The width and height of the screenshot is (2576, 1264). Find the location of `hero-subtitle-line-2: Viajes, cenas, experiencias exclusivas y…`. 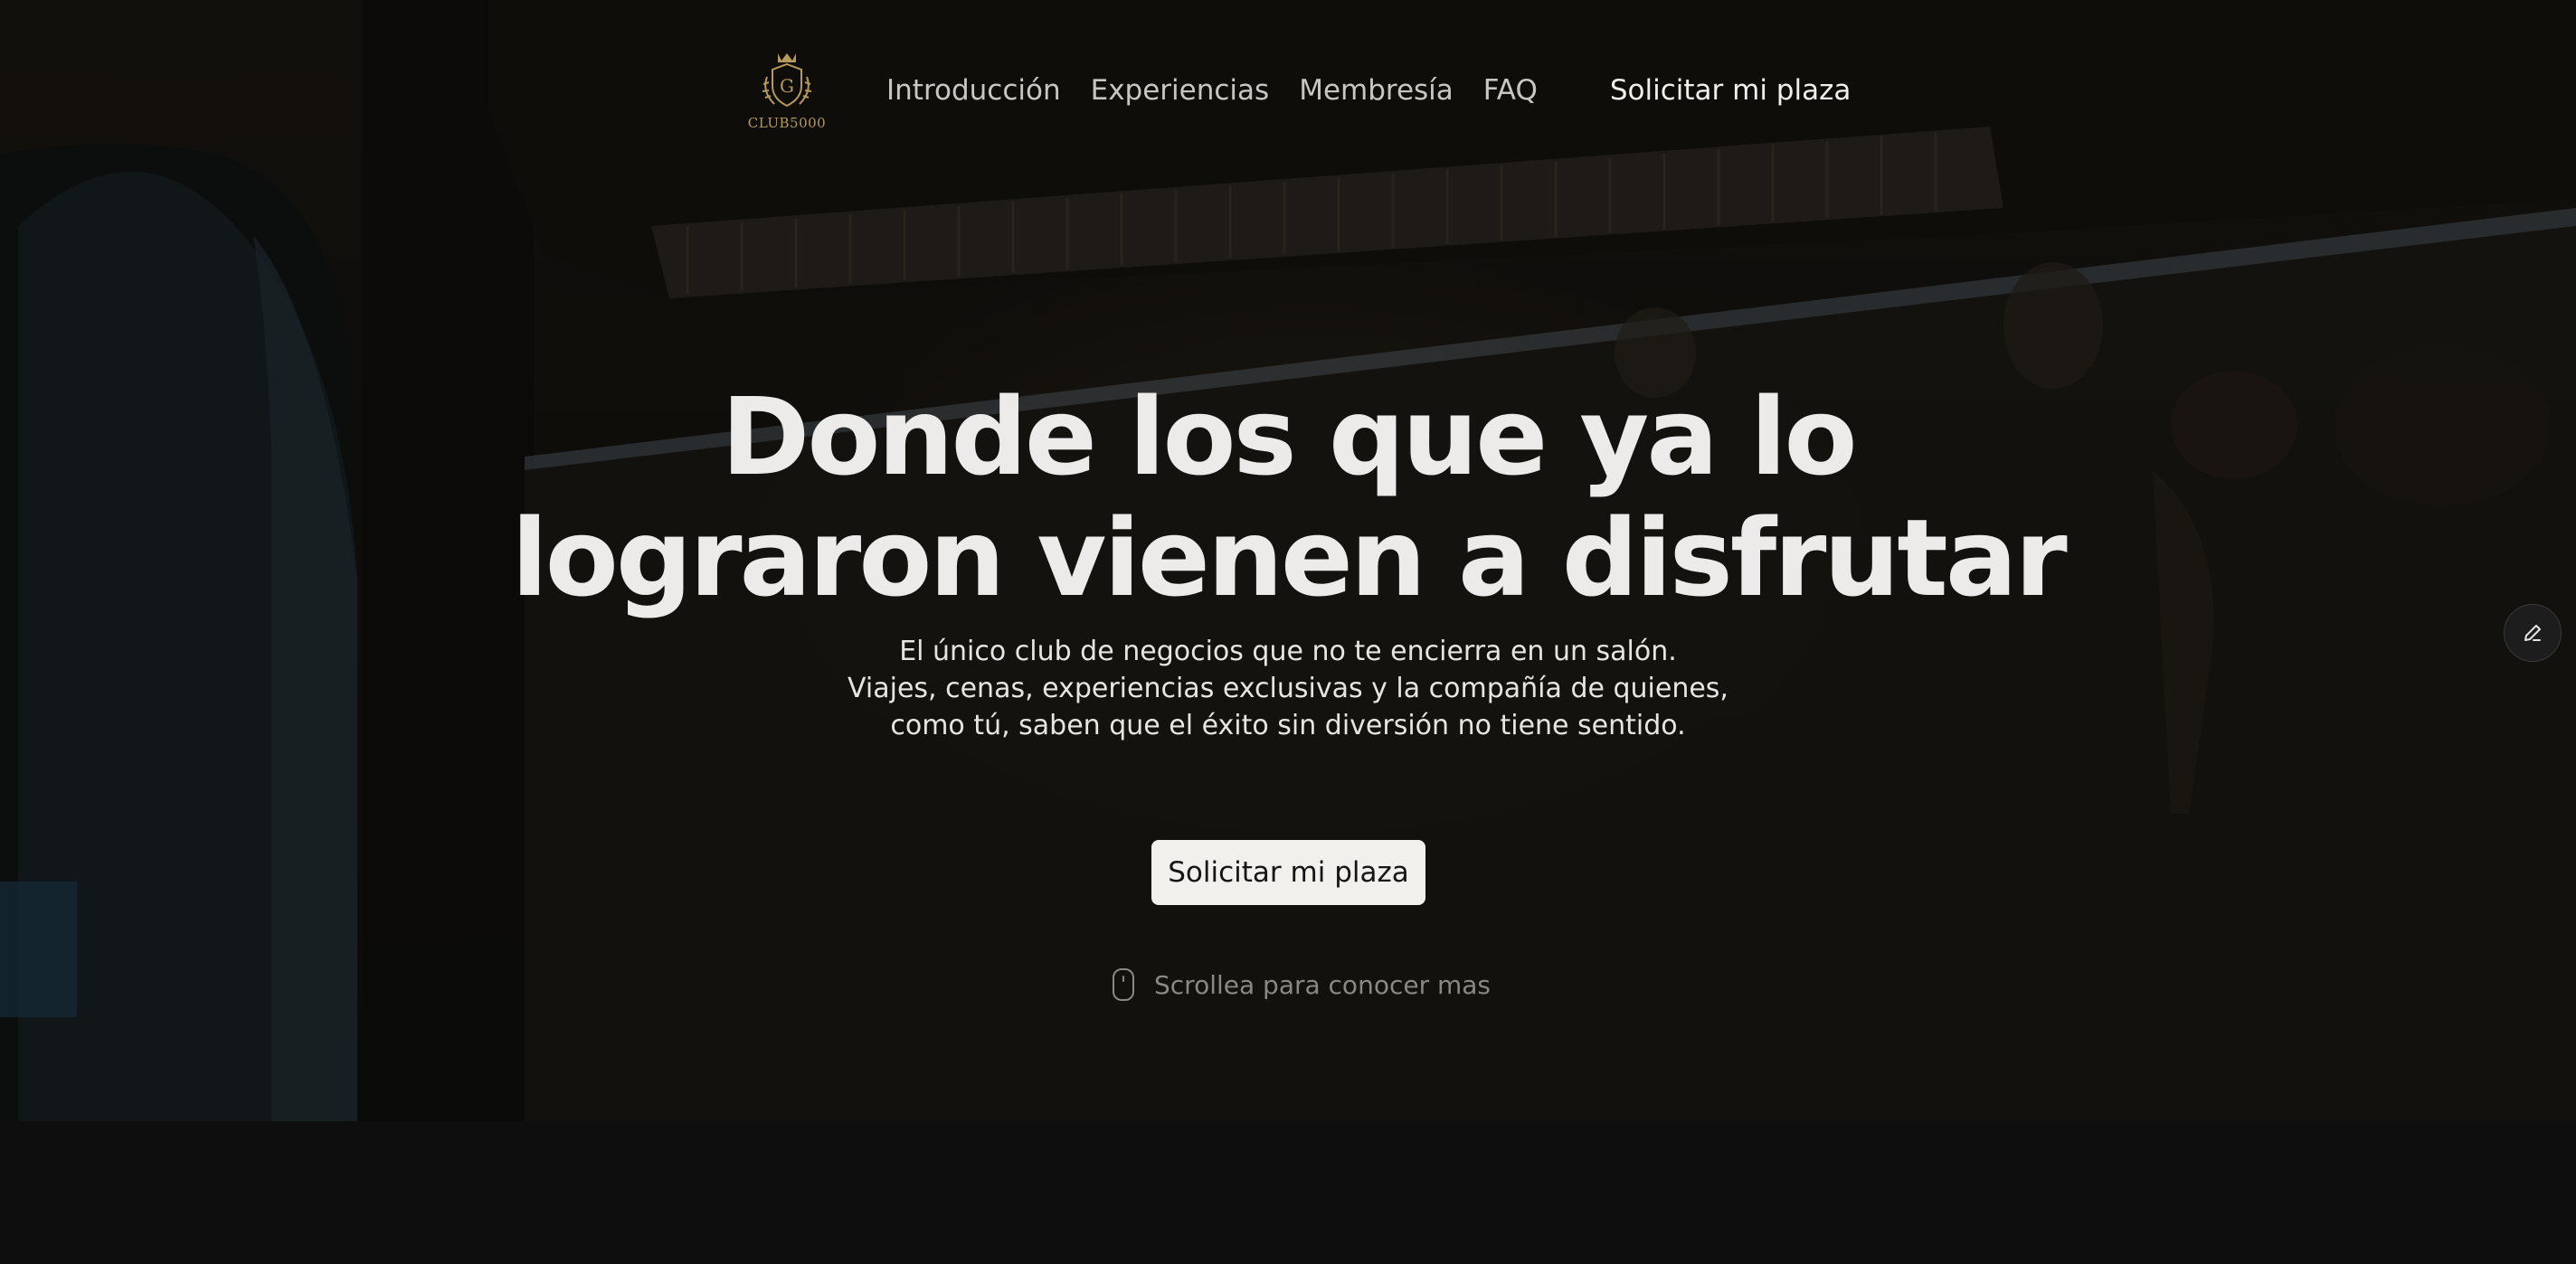

hero-subtitle-line-2: Viajes, cenas, experiencias exclusivas y… is located at coordinates (1288, 688).